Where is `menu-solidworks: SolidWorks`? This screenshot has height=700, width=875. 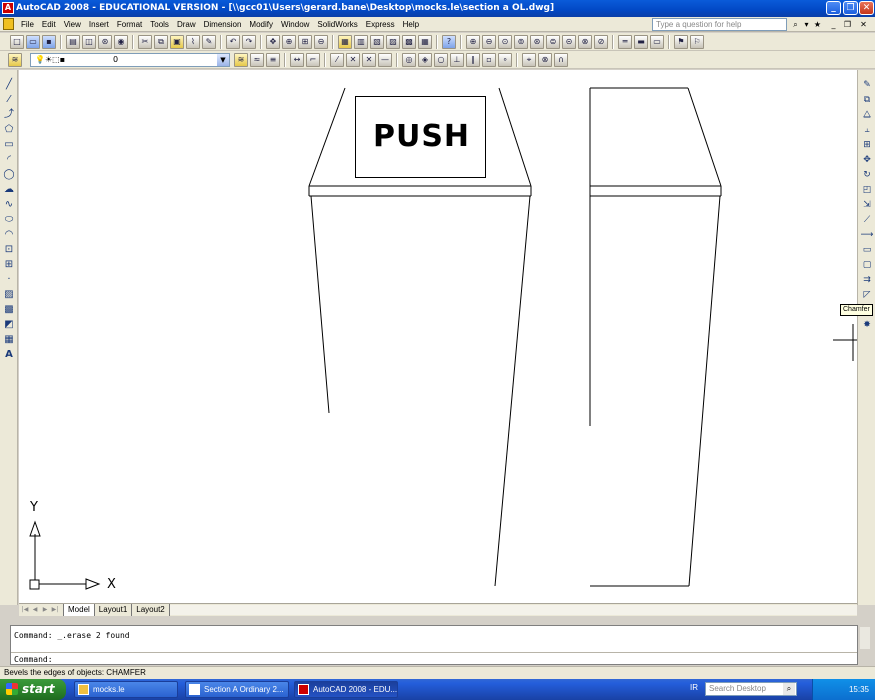 menu-solidworks: SolidWorks is located at coordinates (337, 24).